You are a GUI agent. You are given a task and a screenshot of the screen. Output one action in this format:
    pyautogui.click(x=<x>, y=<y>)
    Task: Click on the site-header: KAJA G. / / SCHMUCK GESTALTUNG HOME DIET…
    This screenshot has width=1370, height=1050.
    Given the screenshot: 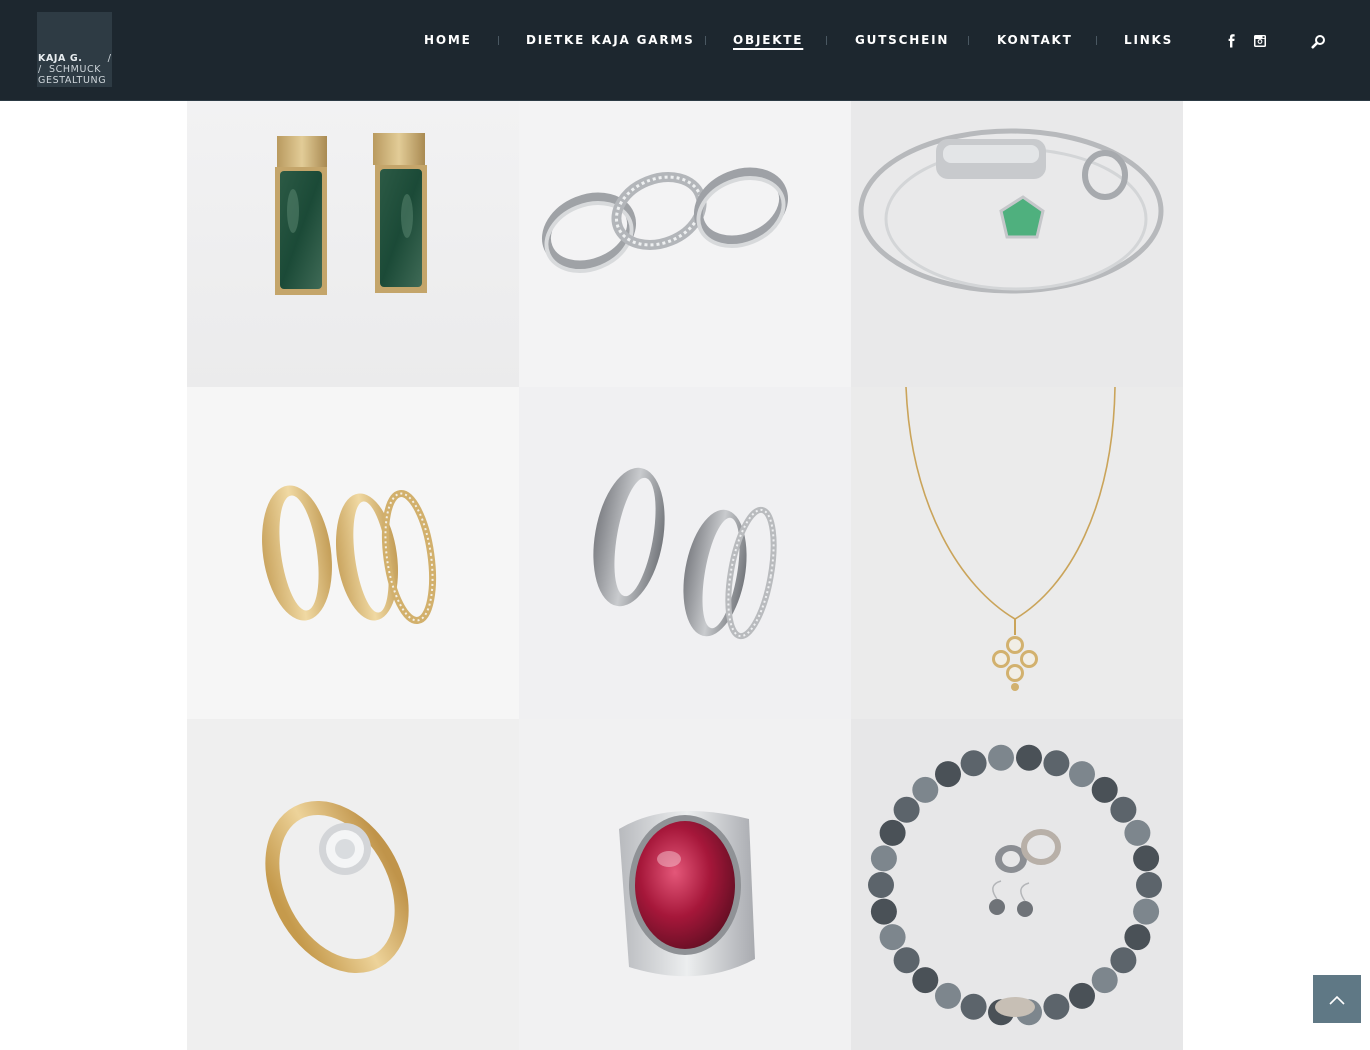 What is the action you would take?
    pyautogui.click(x=685, y=50)
    